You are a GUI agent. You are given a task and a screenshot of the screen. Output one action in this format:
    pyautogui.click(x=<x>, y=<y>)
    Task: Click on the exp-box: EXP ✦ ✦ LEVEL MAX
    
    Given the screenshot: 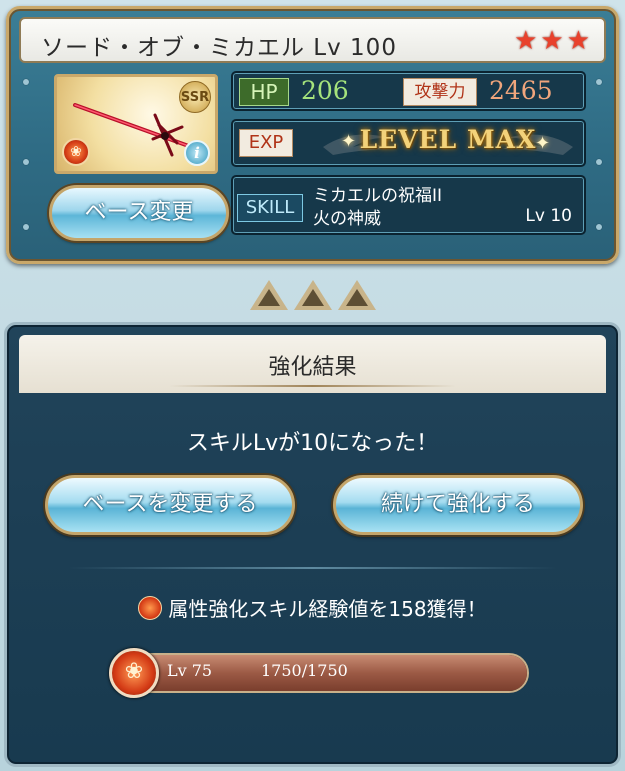 What is the action you would take?
    pyautogui.click(x=408, y=143)
    